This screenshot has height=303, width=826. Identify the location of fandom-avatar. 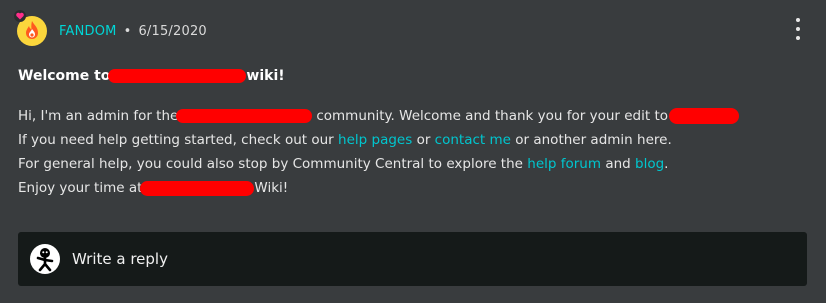
(30, 28).